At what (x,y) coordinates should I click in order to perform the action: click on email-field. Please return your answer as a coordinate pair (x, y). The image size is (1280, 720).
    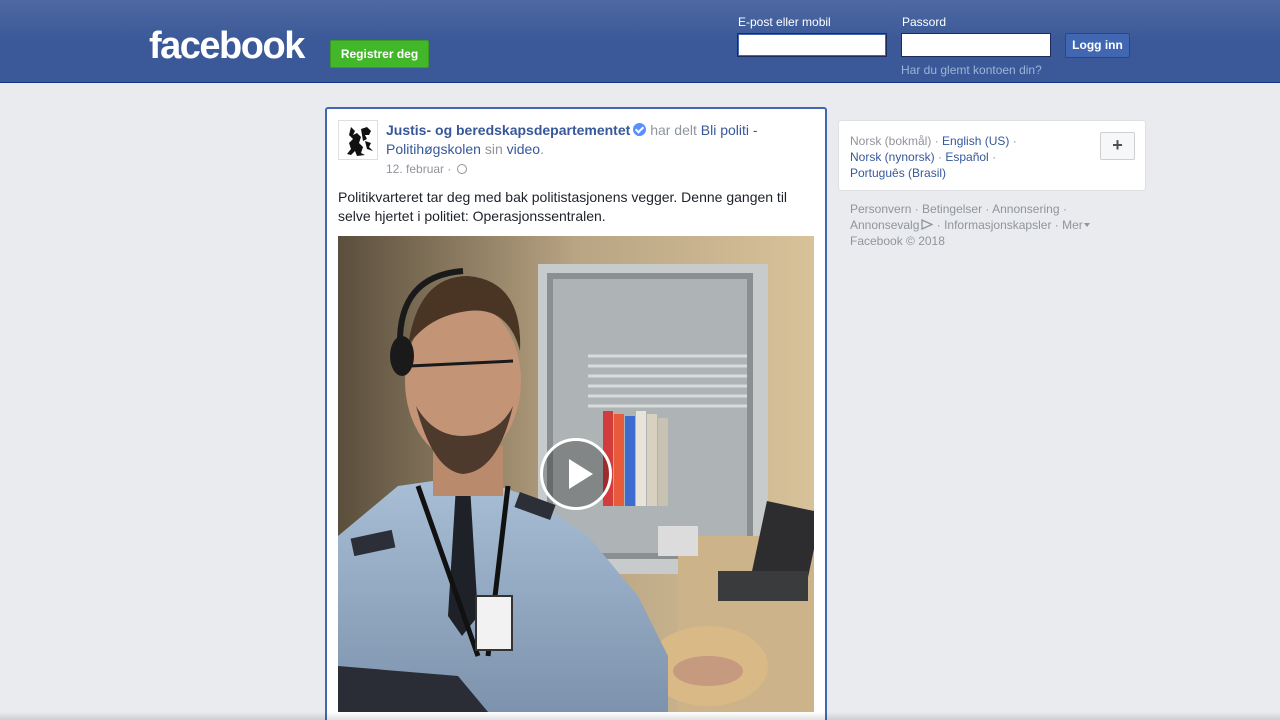
    Looking at the image, I should click on (812, 45).